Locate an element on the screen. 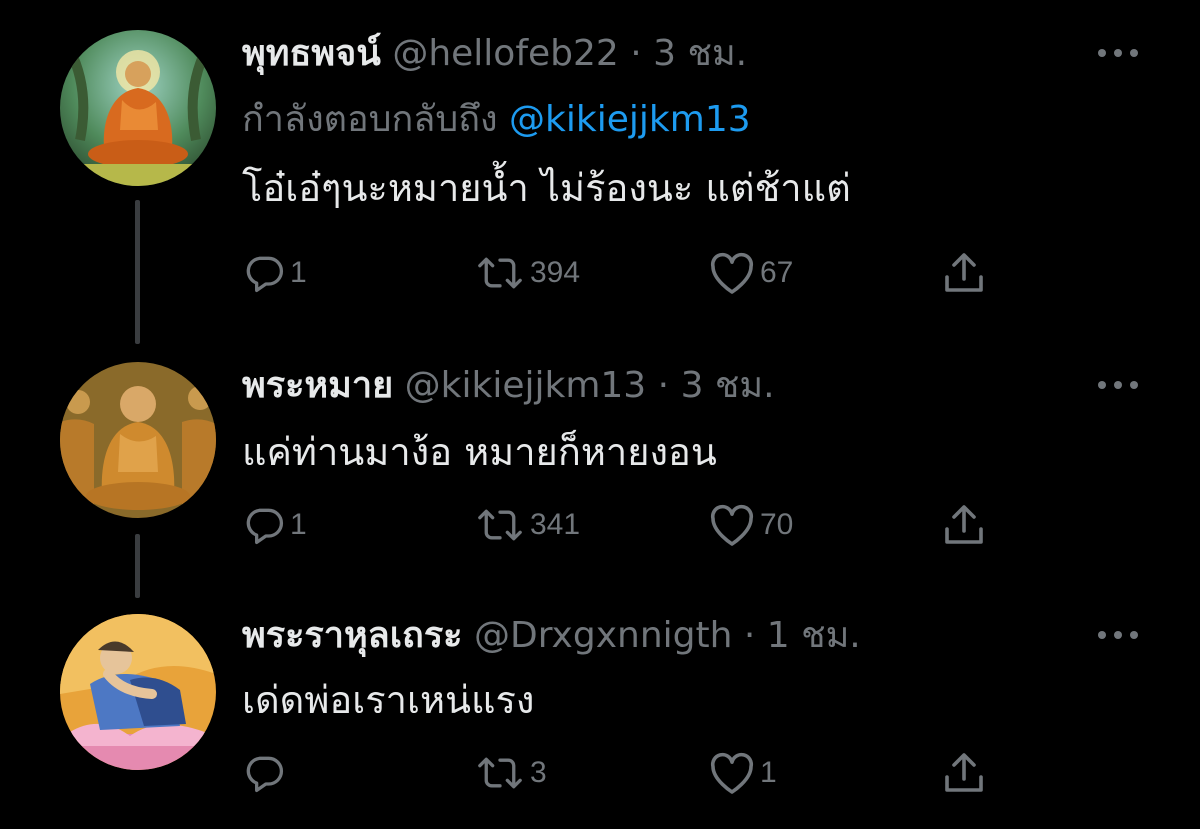 The width and height of the screenshot is (1200, 829). mention-link: @kikiejjkm13 is located at coordinates (630, 119).